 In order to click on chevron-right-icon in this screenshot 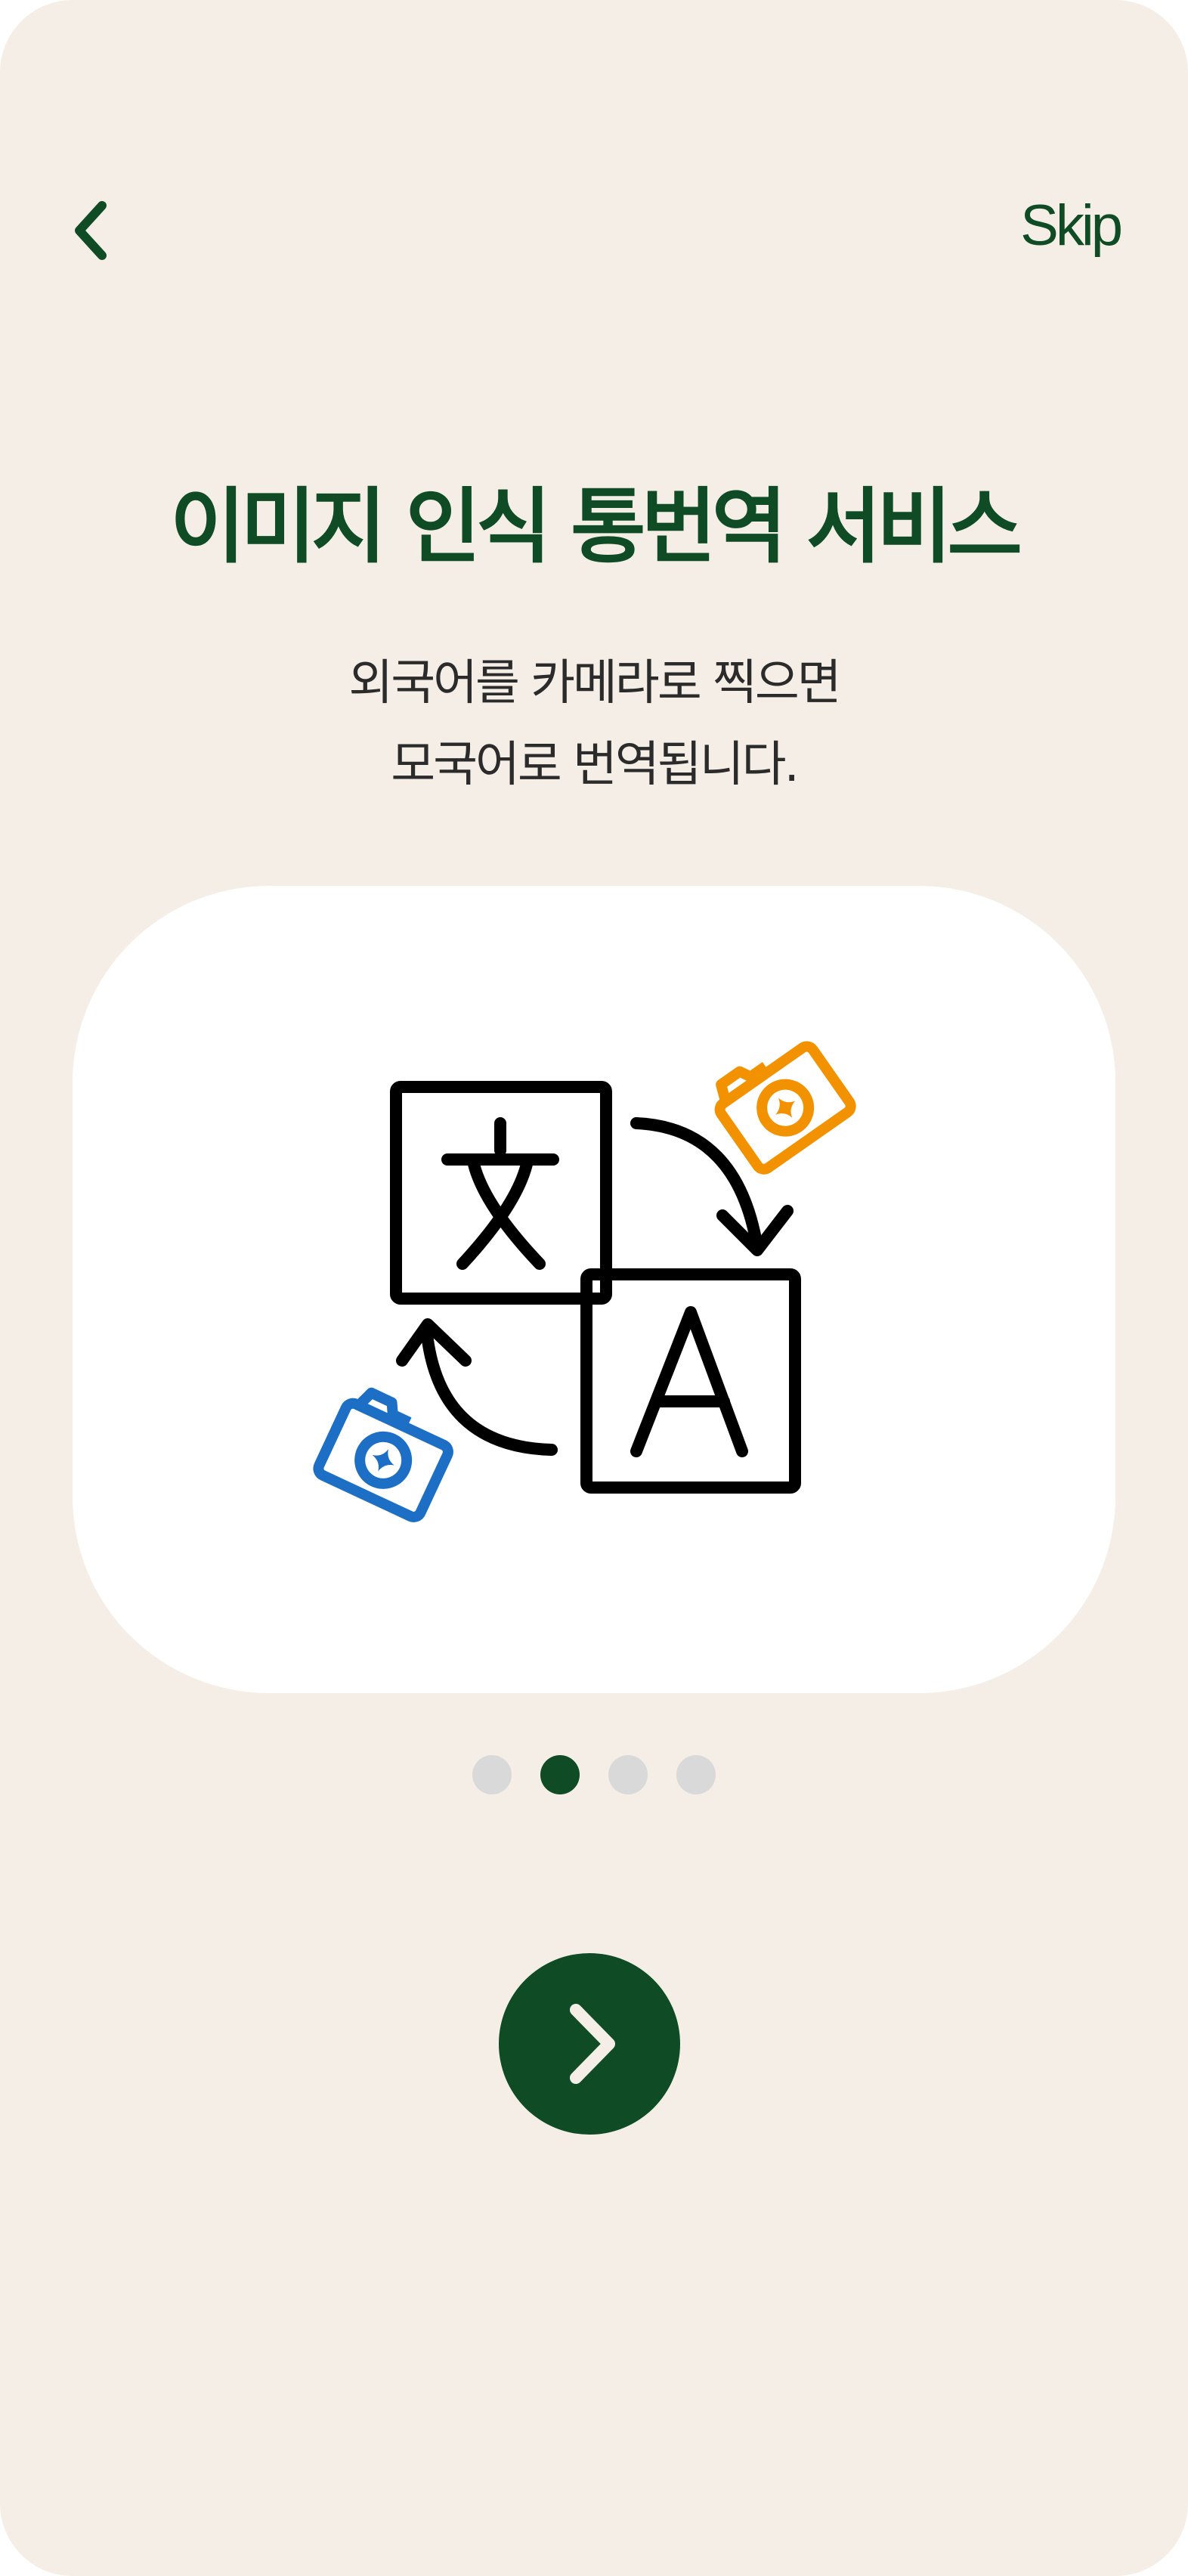, I will do `click(593, 2044)`.